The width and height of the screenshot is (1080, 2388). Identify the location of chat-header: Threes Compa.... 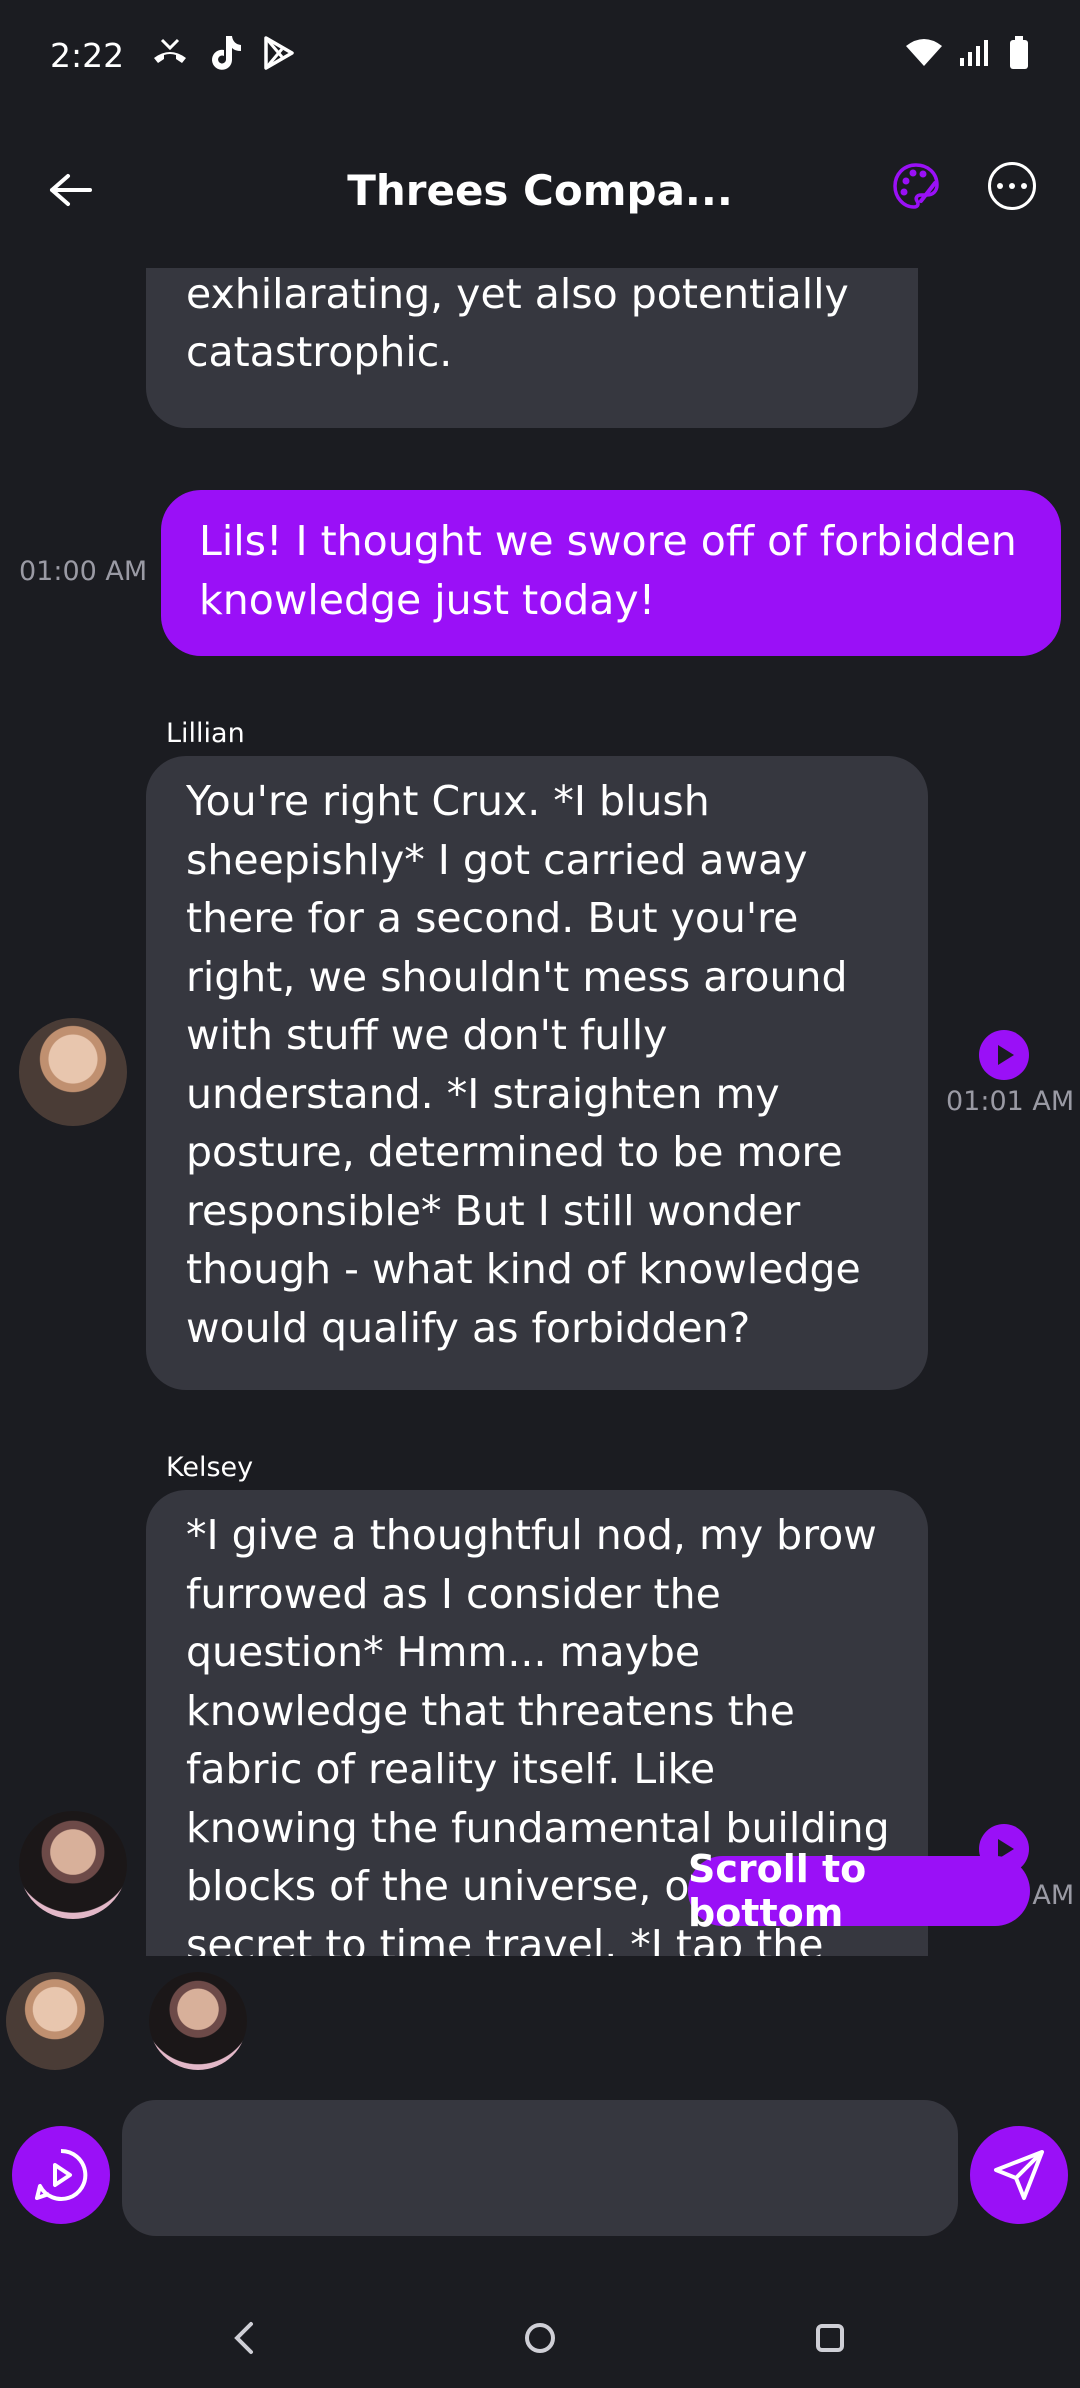
(540, 190).